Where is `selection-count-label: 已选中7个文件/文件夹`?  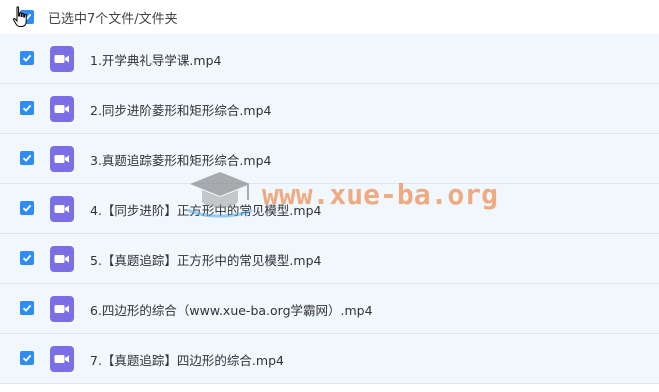
selection-count-label: 已选中7个文件/文件夹 is located at coordinates (113, 19).